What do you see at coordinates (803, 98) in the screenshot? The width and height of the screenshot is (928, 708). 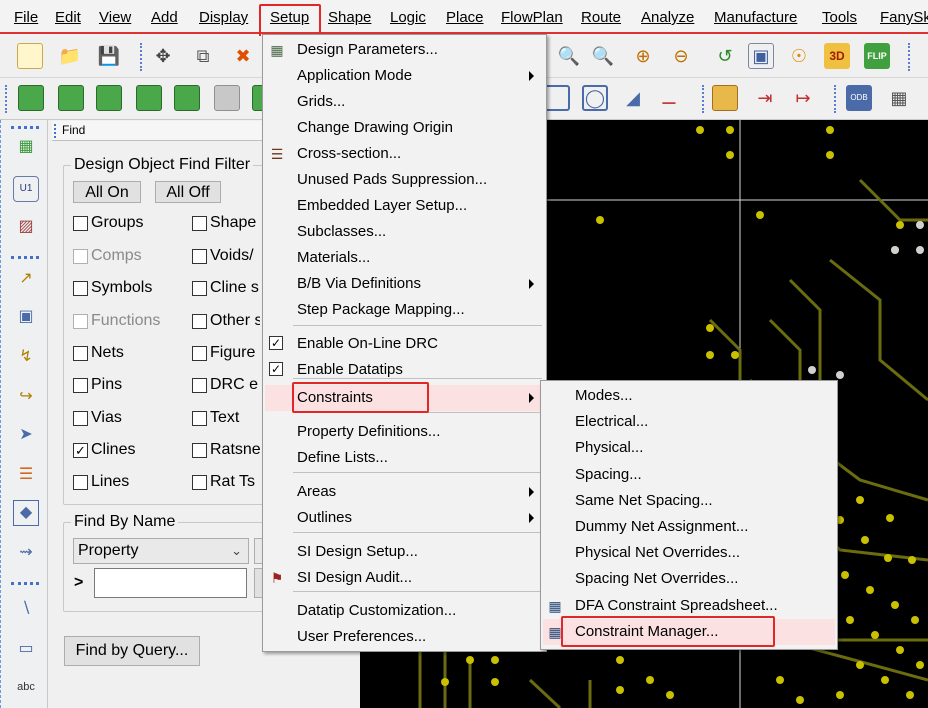 I see `measure-icon: ↦` at bounding box center [803, 98].